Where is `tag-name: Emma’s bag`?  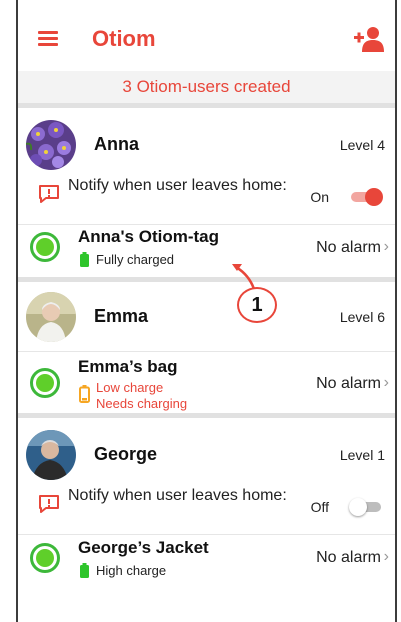
tag-name: Emma’s bag is located at coordinates (128, 366).